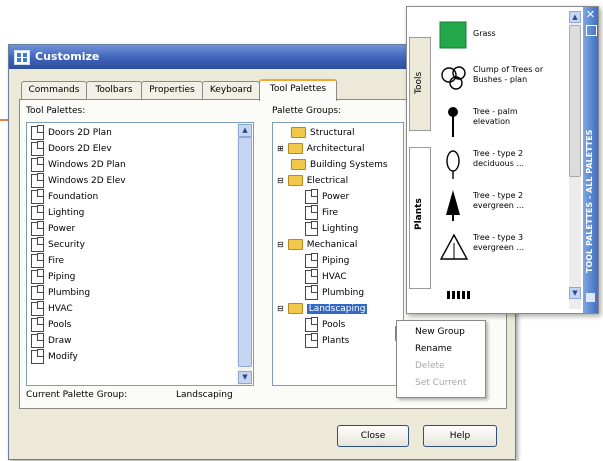 This screenshot has width=603, height=461. Describe the element at coordinates (453, 164) in the screenshot. I see `deciduous-tree-icon` at that location.